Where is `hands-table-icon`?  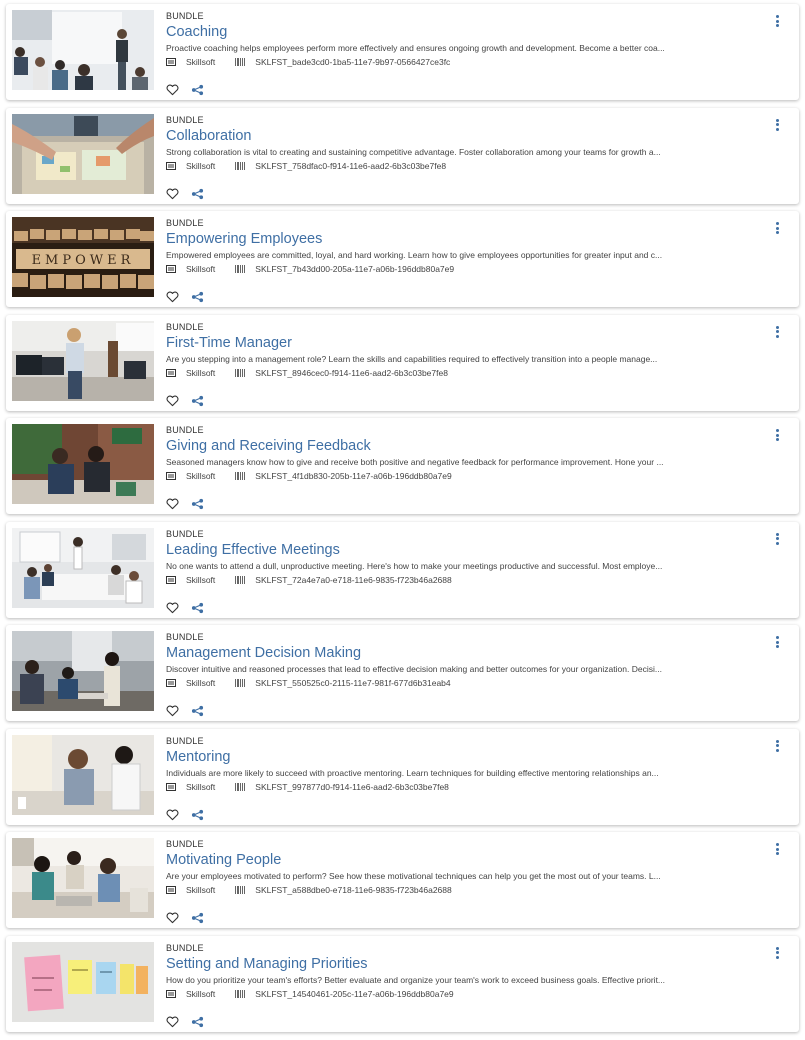
hands-table-icon is located at coordinates (83, 153).